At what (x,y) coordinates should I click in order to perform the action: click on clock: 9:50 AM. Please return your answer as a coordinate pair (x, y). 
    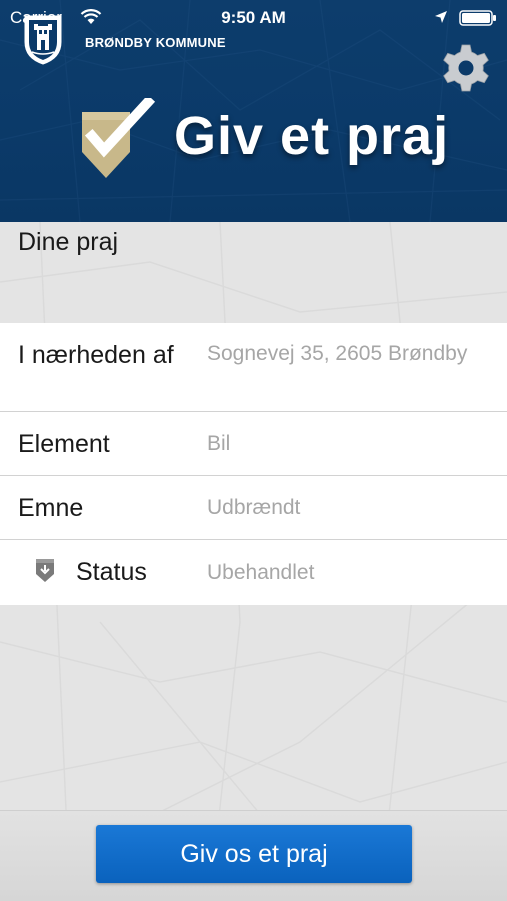
    Looking at the image, I should click on (253, 17).